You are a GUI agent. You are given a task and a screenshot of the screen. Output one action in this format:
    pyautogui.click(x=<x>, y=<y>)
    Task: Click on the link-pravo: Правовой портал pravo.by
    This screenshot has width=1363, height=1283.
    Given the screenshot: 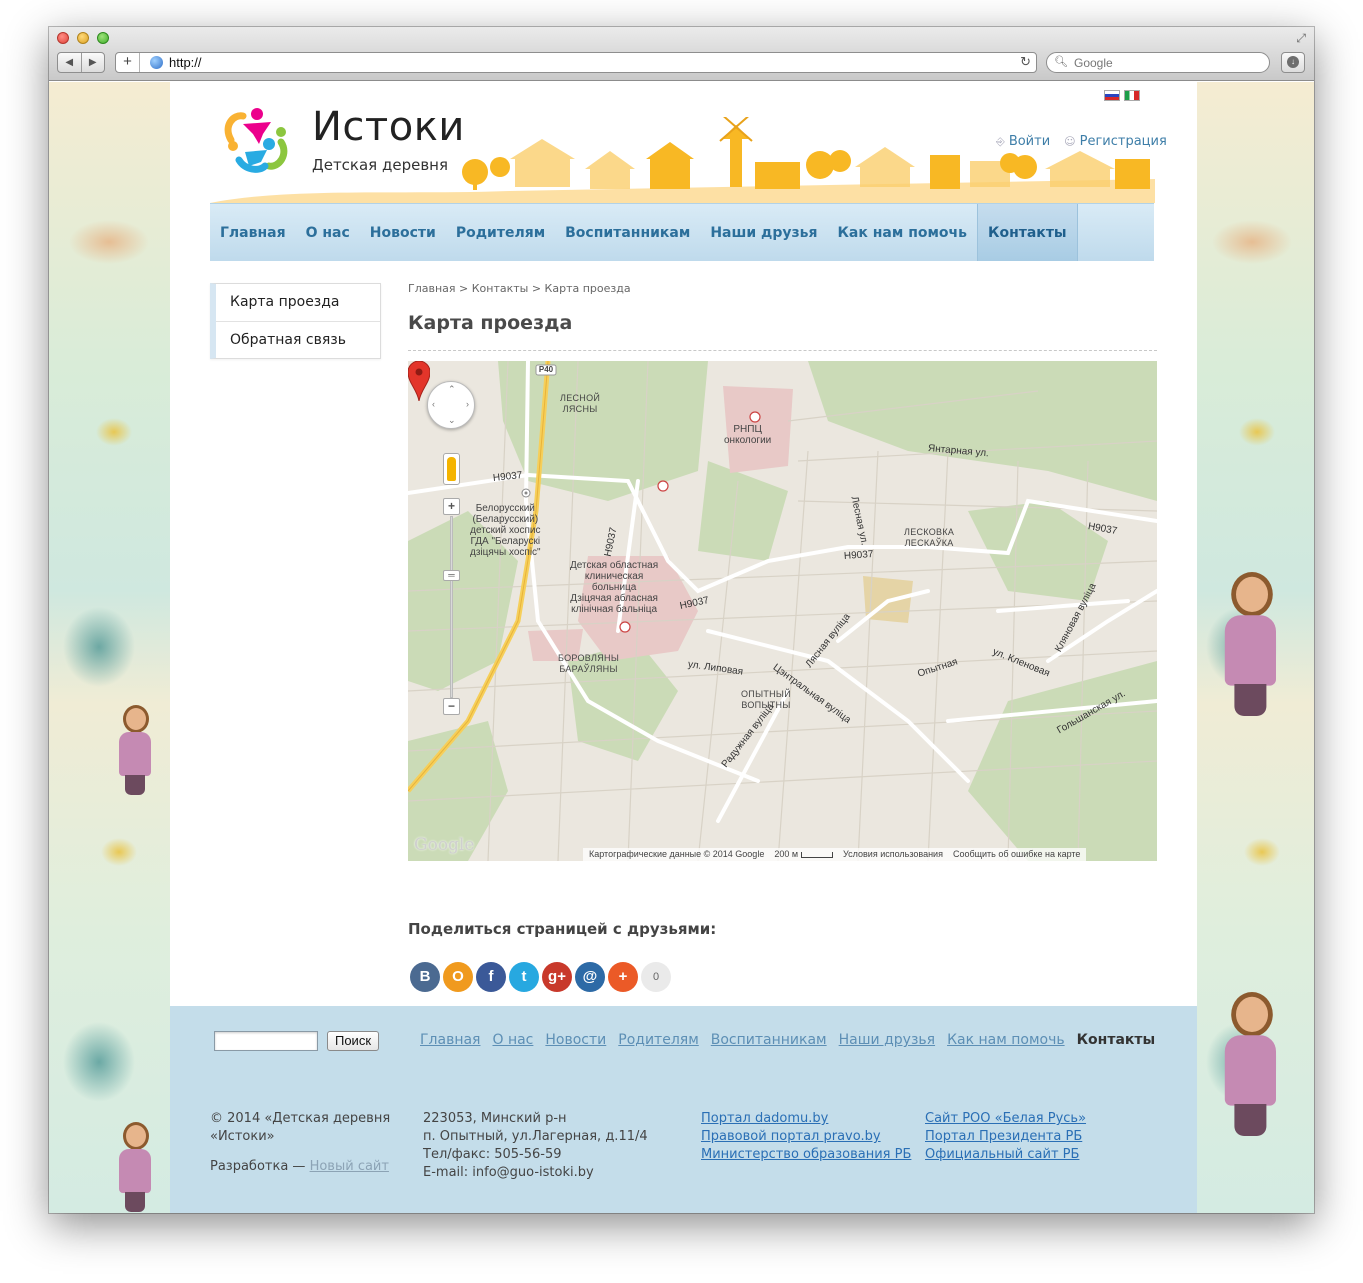 What is the action you would take?
    pyautogui.click(x=806, y=1137)
    